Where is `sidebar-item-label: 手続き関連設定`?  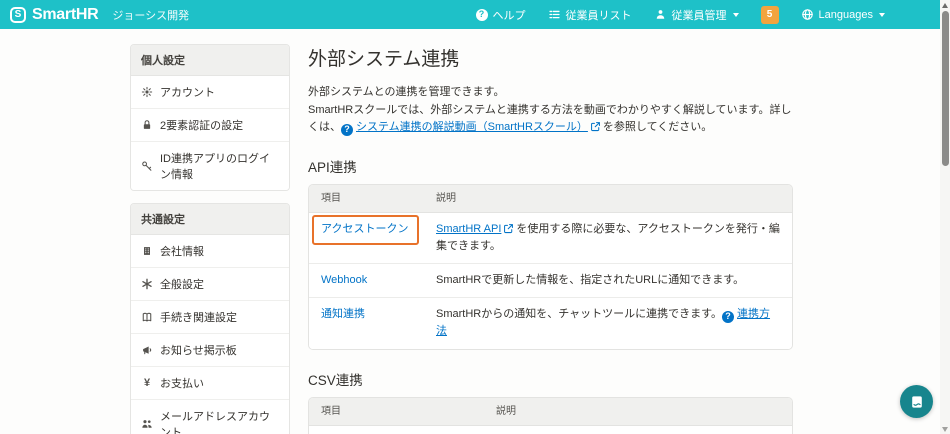 sidebar-item-label: 手続き関連設定 is located at coordinates (198, 318).